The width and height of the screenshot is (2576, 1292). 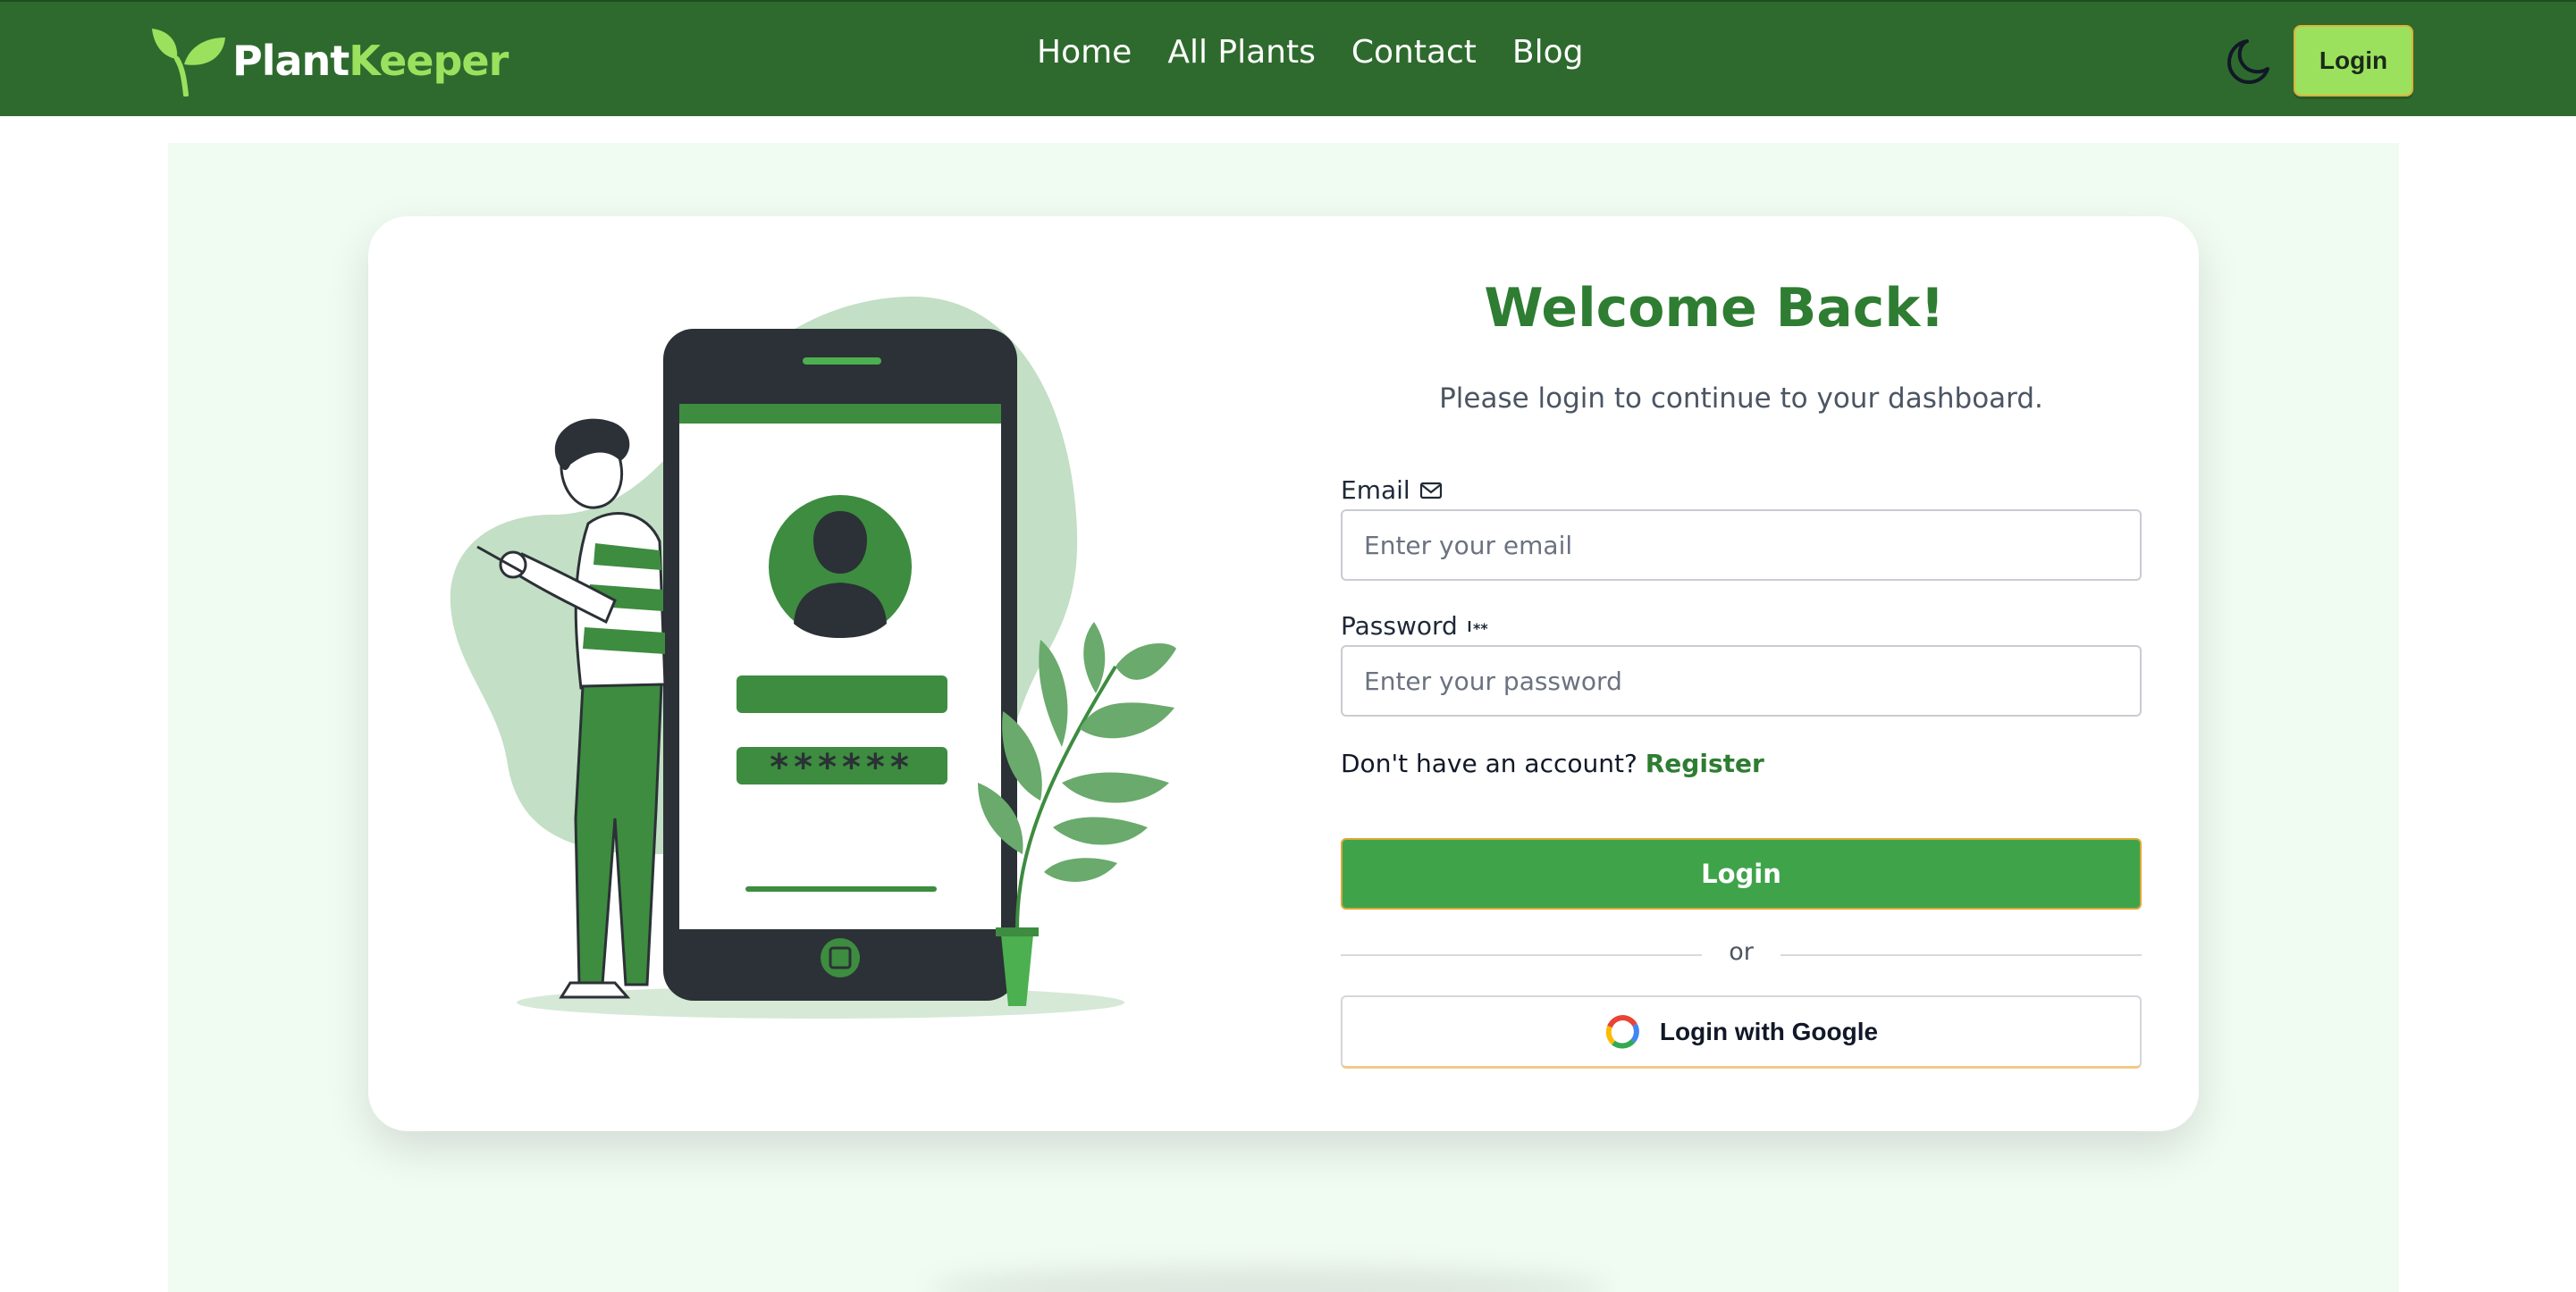 What do you see at coordinates (1622, 1031) in the screenshot?
I see `google-icon` at bounding box center [1622, 1031].